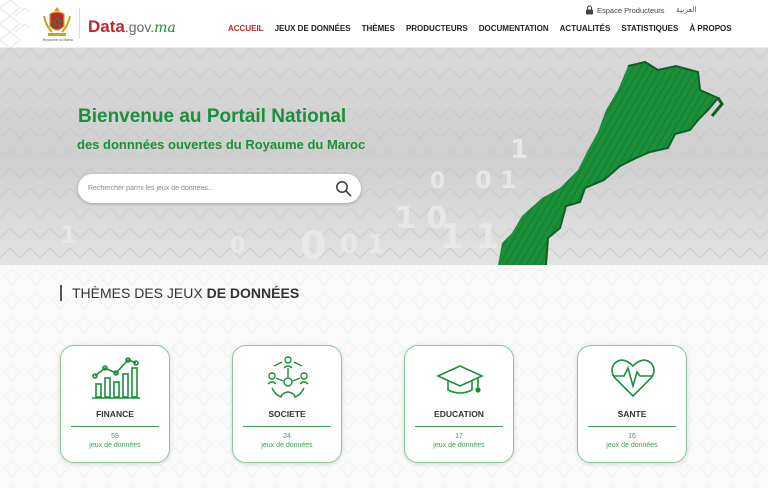 This screenshot has height=488, width=768. I want to click on svg-text: 1 1, so click(469, 237).